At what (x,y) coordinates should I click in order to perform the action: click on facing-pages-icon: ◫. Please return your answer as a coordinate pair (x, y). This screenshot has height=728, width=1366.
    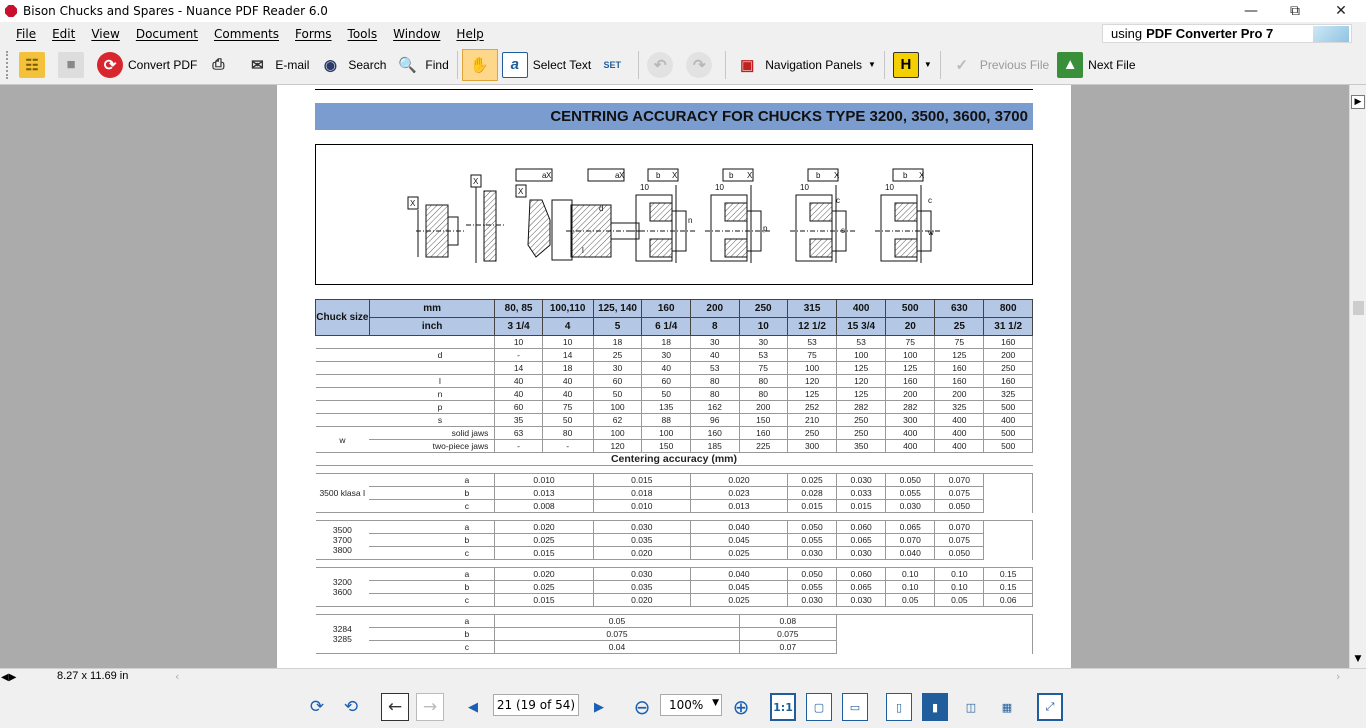
    Looking at the image, I should click on (971, 707).